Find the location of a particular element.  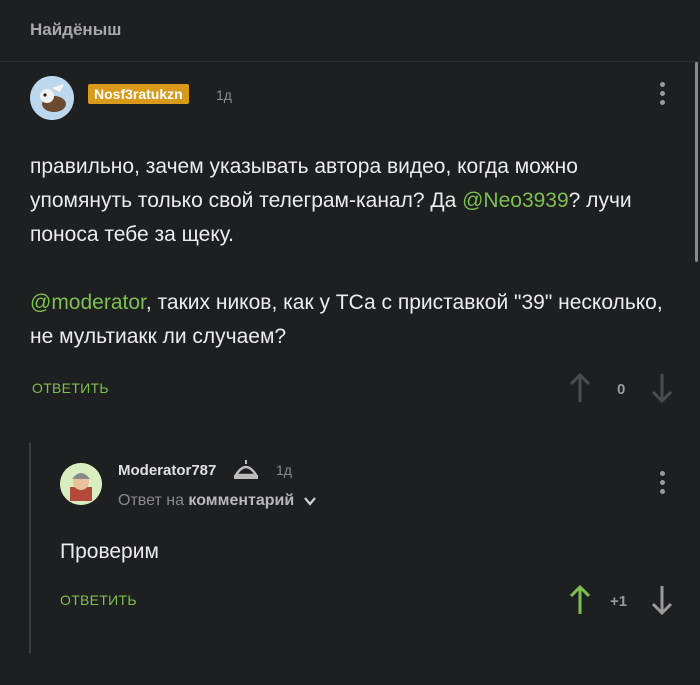

mention-link: @Neo3939 is located at coordinates (515, 200).